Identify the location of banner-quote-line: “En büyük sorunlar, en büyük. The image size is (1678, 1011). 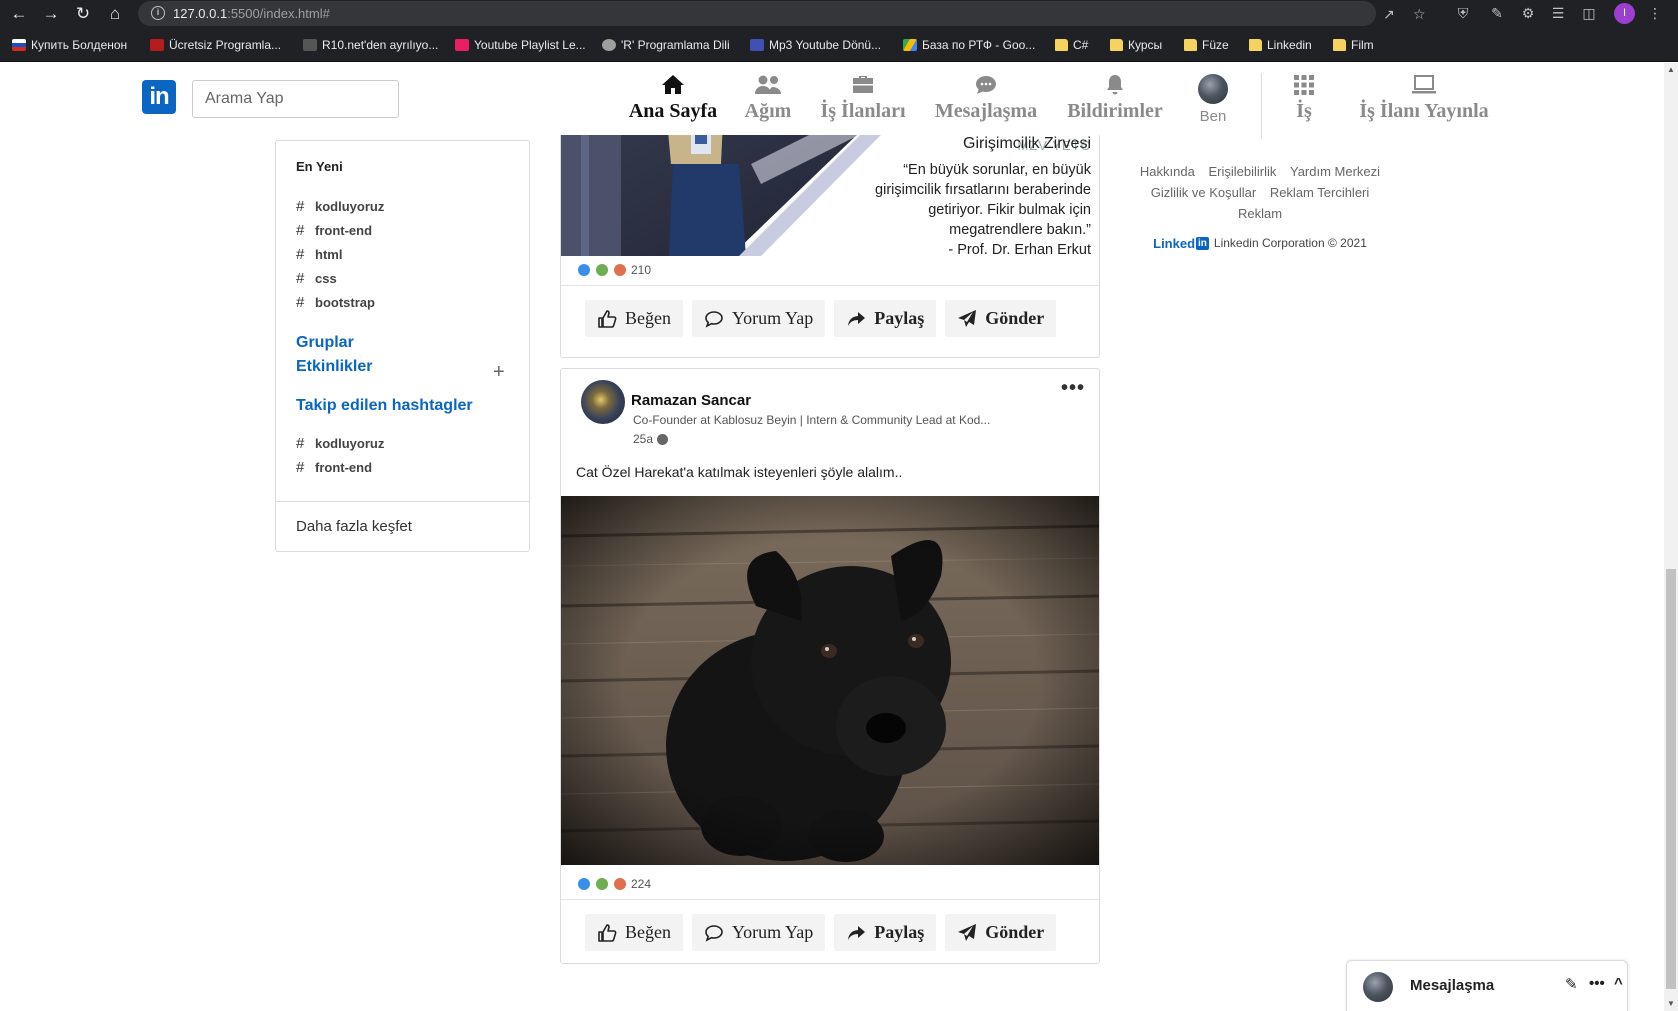
(997, 170).